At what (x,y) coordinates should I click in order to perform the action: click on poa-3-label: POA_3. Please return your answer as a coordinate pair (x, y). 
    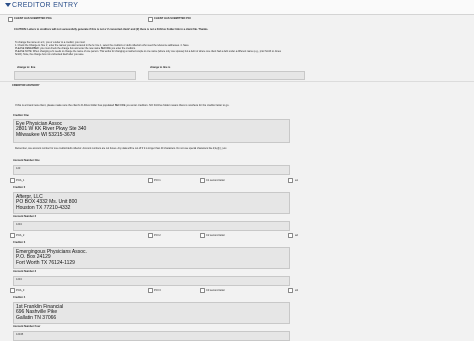
    Looking at the image, I should click on (20, 290).